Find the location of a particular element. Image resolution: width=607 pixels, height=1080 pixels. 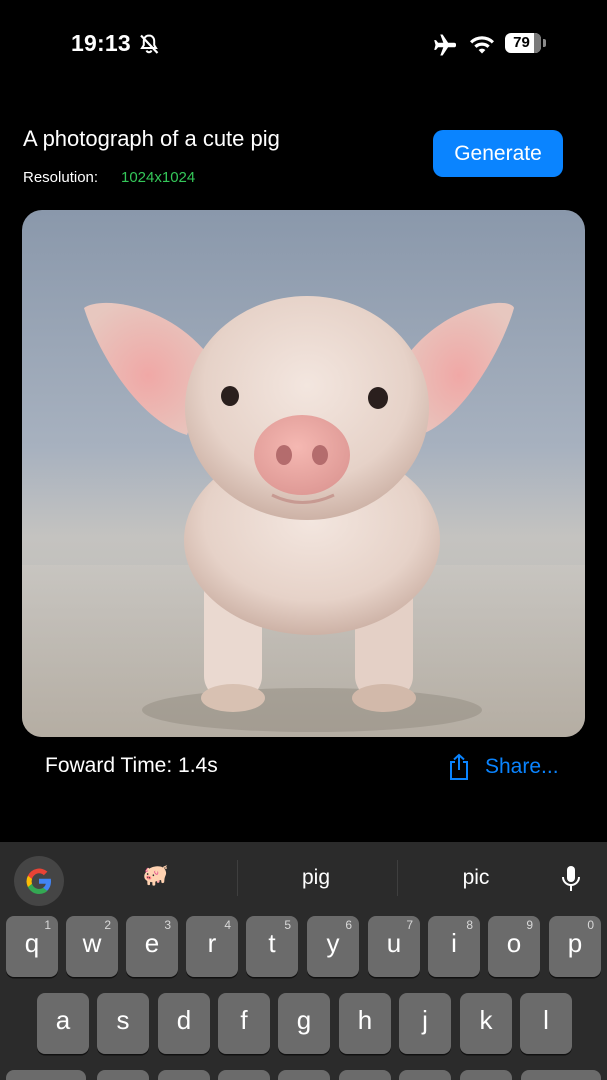

key-w: 2w is located at coordinates (92, 946).